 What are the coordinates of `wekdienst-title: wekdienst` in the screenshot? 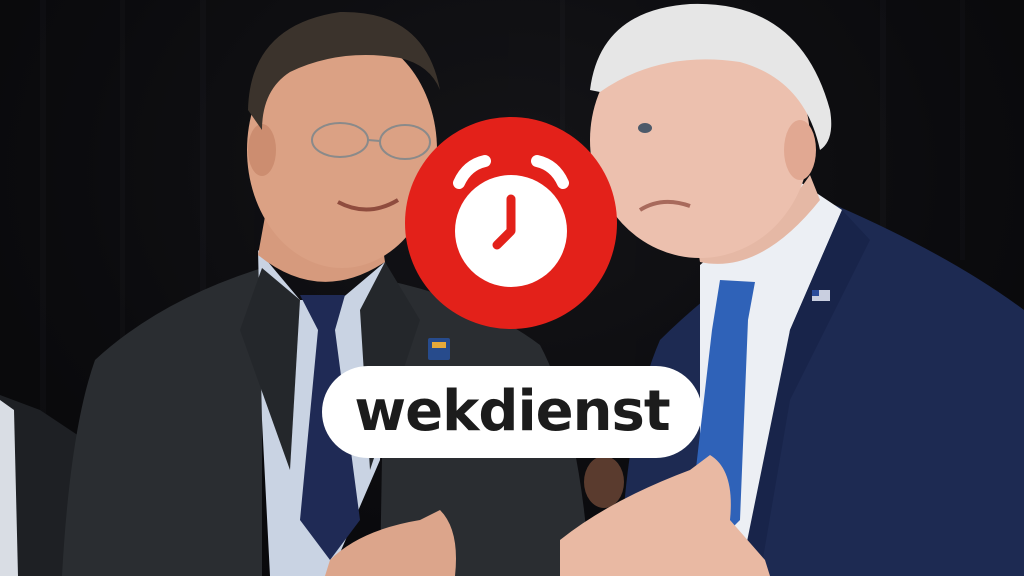 It's located at (512, 411).